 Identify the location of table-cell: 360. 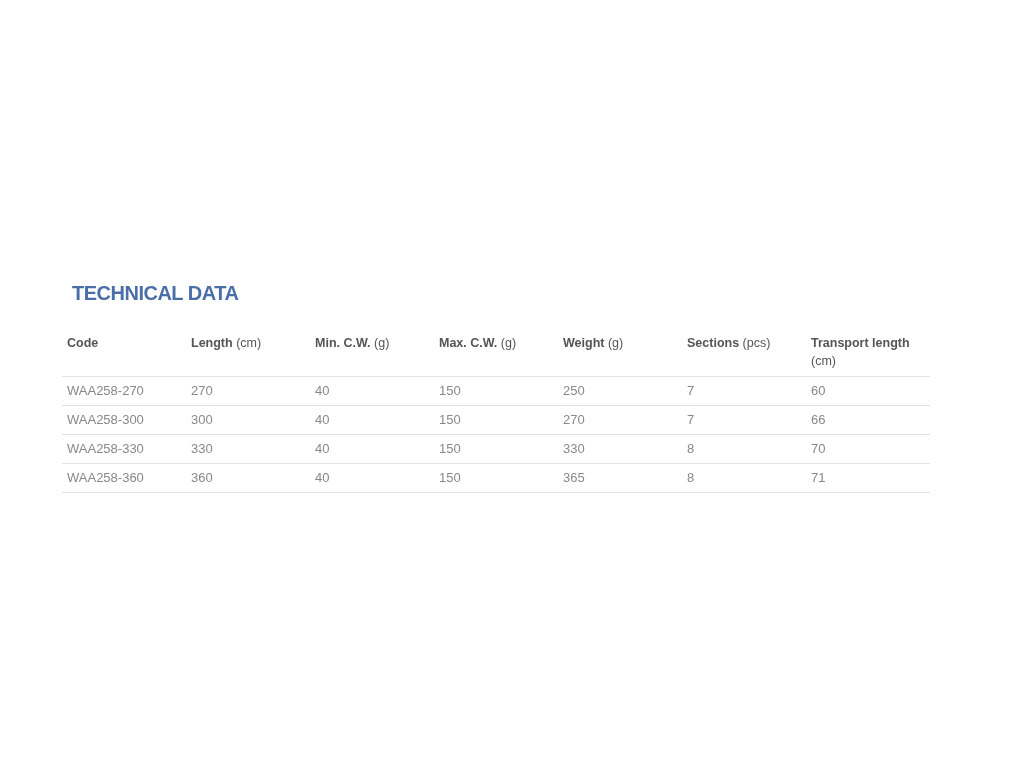
(202, 478).